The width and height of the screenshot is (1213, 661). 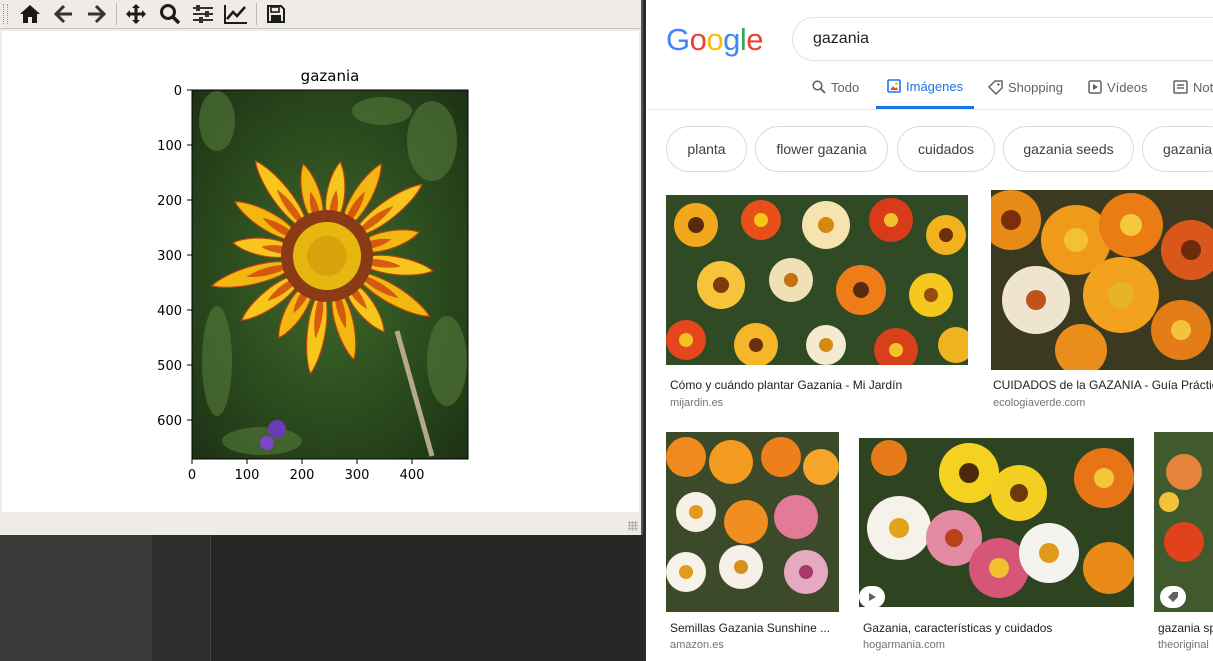 I want to click on forward-button, so click(x=96, y=14).